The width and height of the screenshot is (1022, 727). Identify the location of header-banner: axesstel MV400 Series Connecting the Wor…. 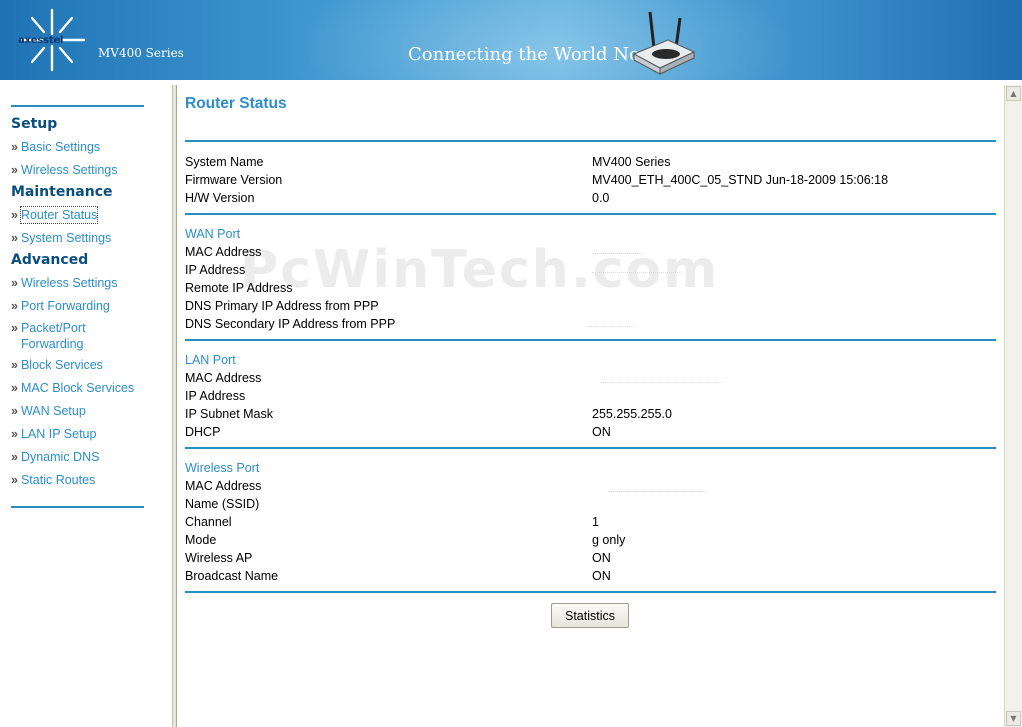
(511, 40).